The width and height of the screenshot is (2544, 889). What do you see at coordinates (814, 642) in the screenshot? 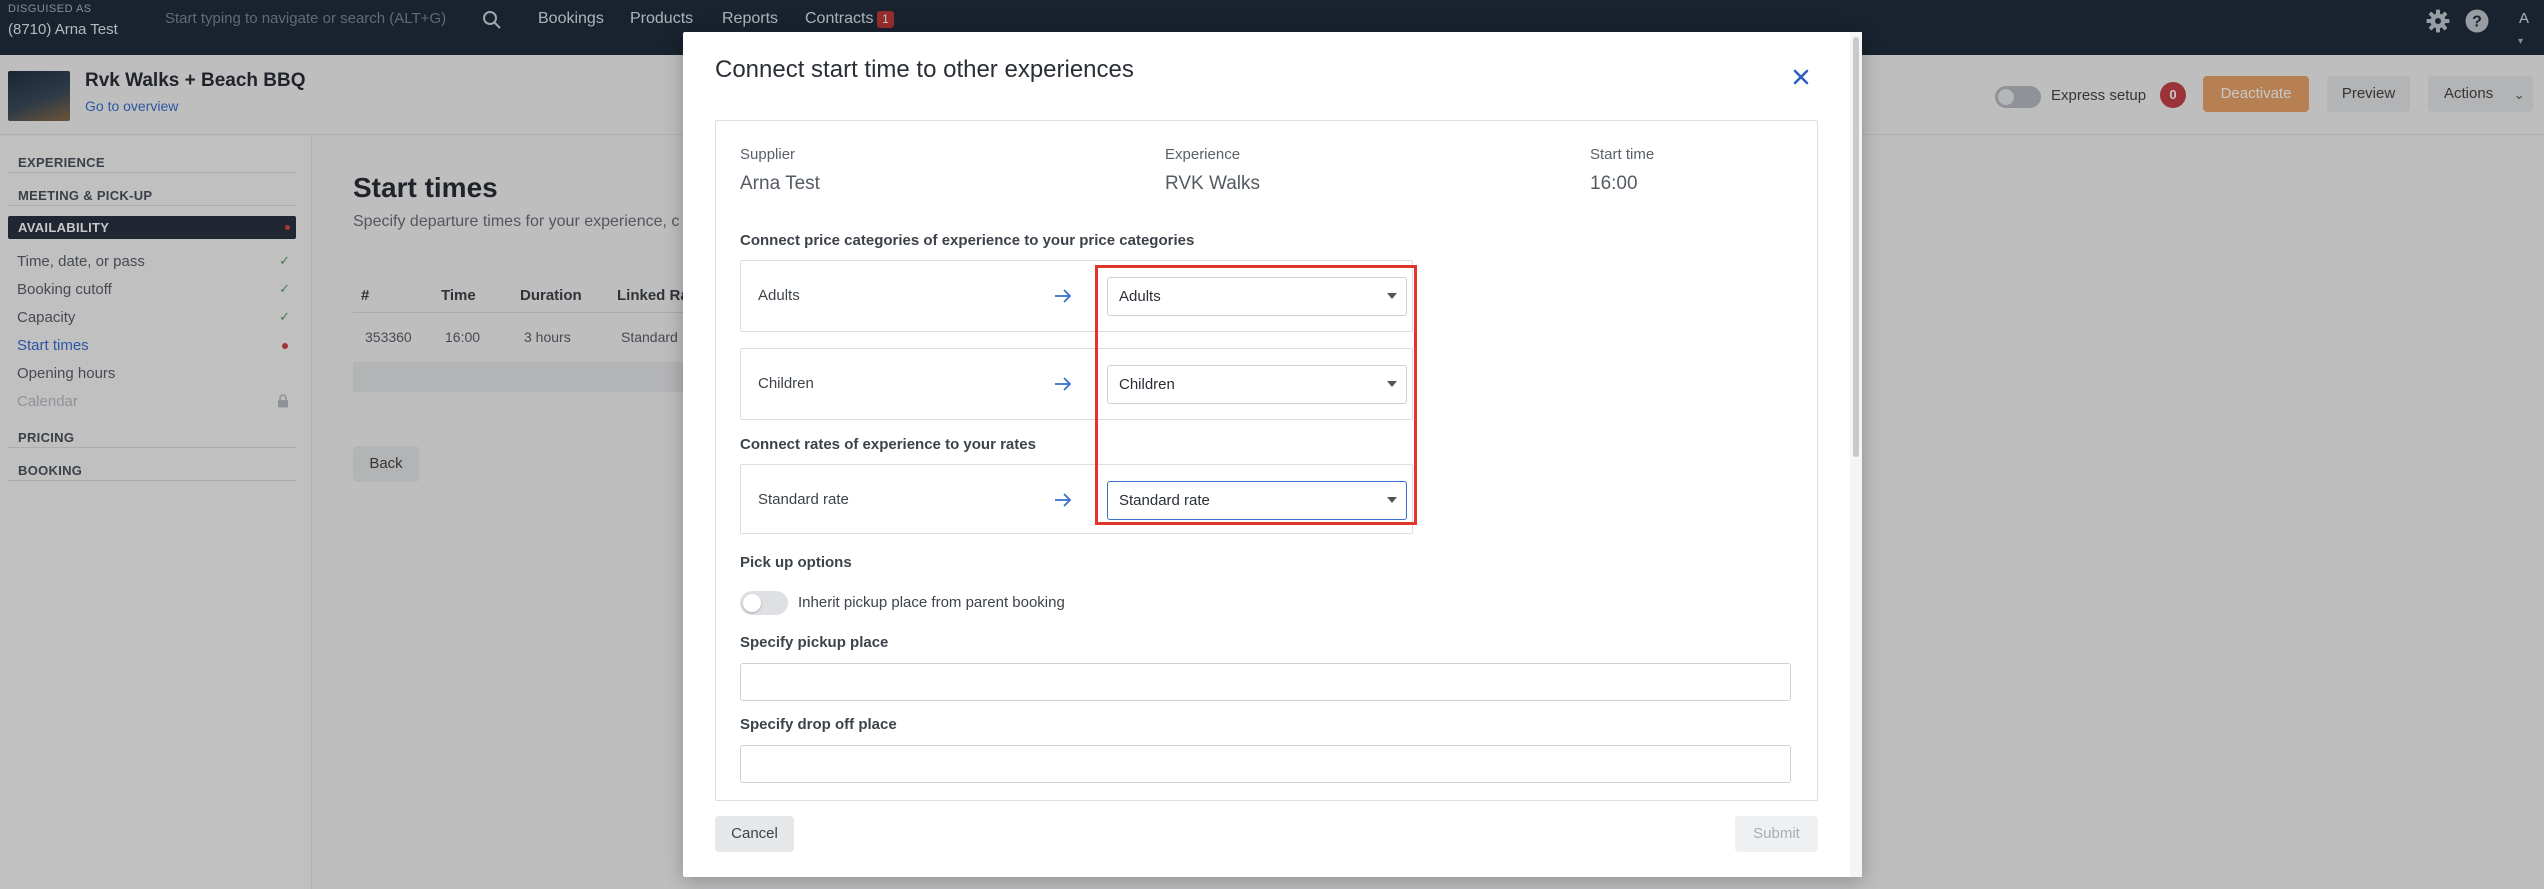
I see `pickup-place-label: Specify pickup place` at bounding box center [814, 642].